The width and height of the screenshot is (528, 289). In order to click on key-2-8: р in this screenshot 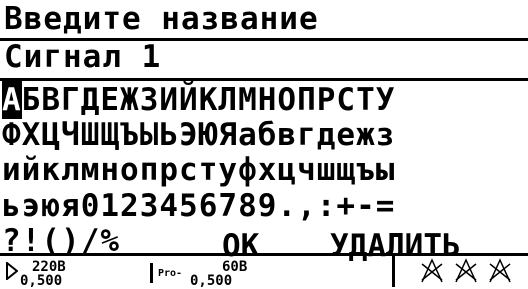, I will do `click(169, 170)`.